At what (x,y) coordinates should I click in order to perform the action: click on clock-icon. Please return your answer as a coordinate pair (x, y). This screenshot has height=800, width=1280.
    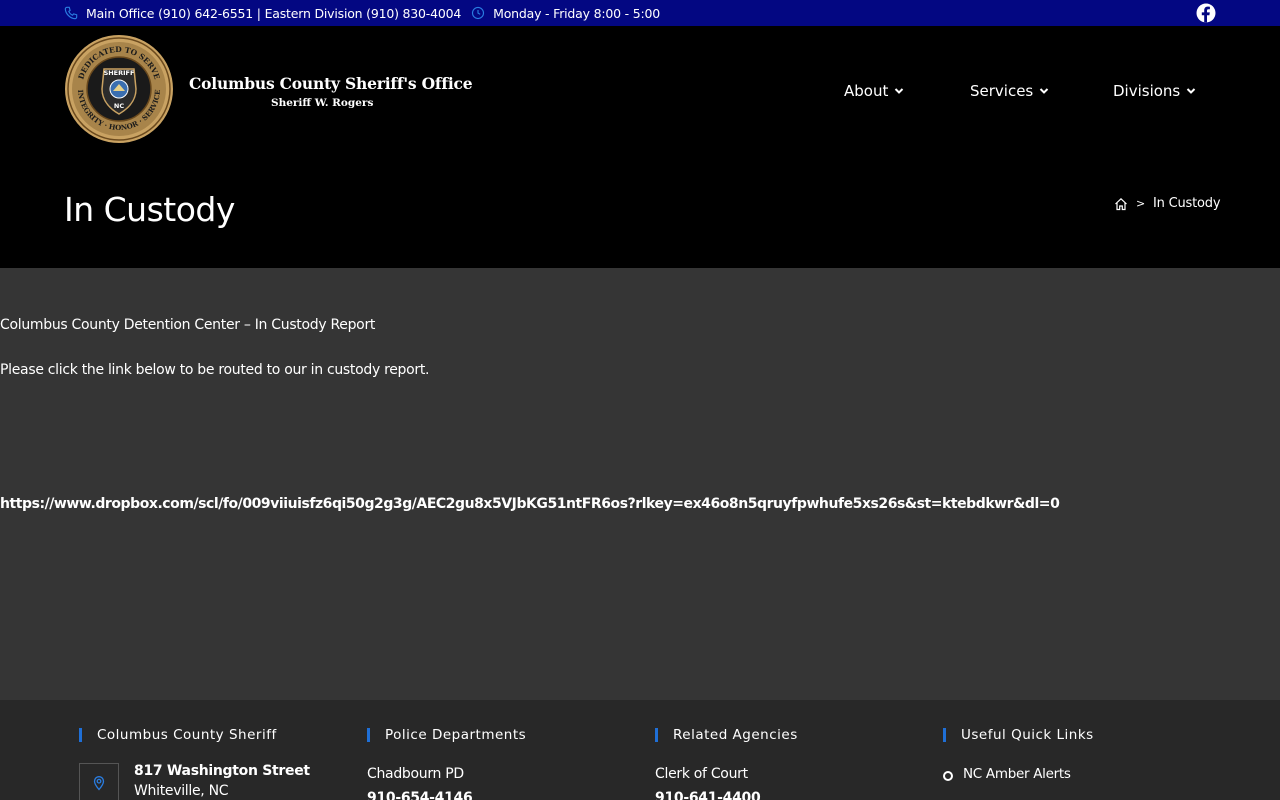
    Looking at the image, I should click on (478, 13).